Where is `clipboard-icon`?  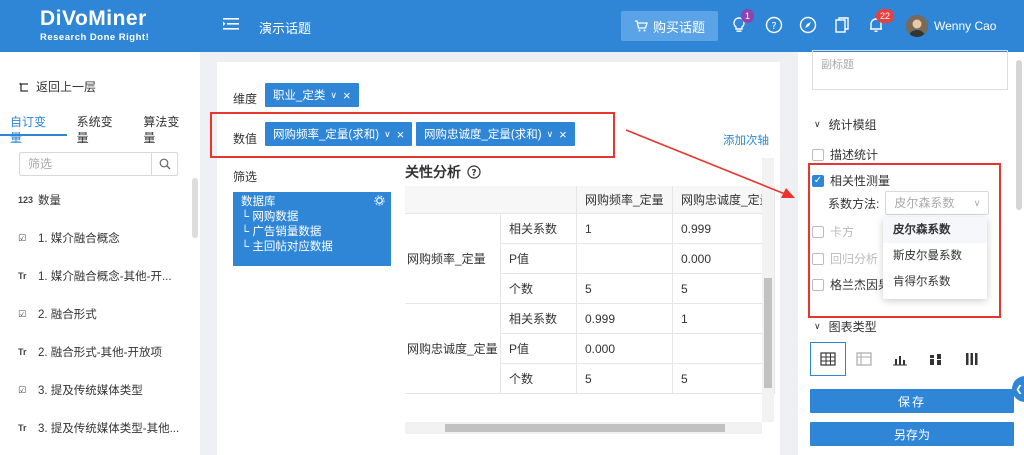
clipboard-icon is located at coordinates (843, 25).